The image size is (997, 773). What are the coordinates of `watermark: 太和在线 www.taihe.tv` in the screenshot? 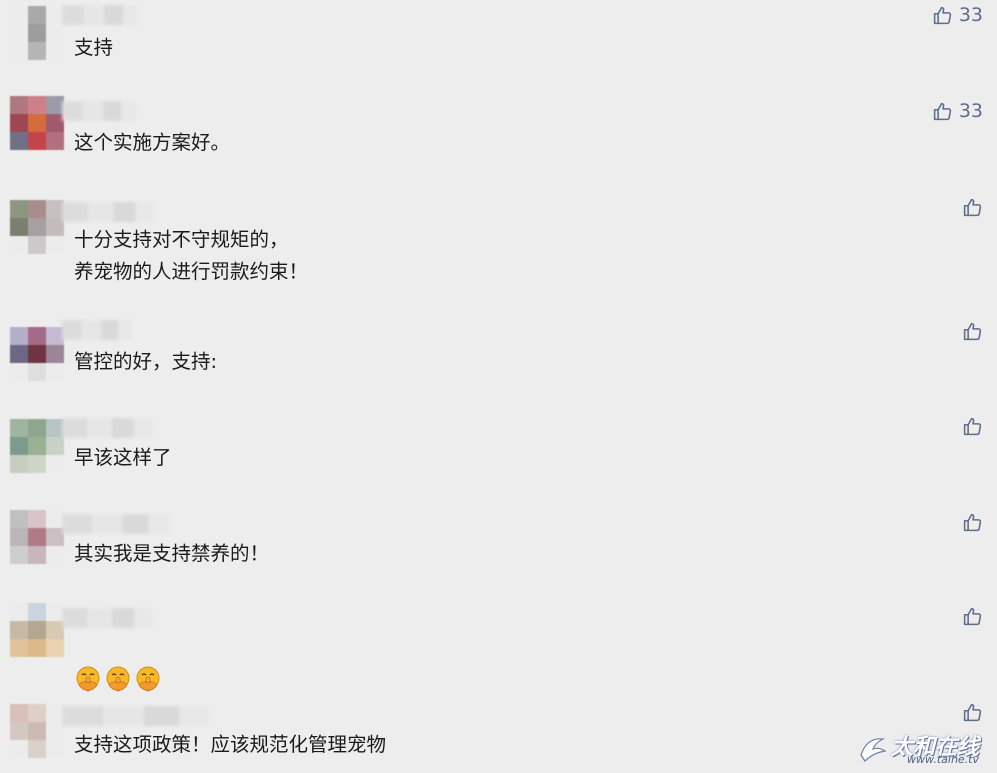 It's located at (922, 749).